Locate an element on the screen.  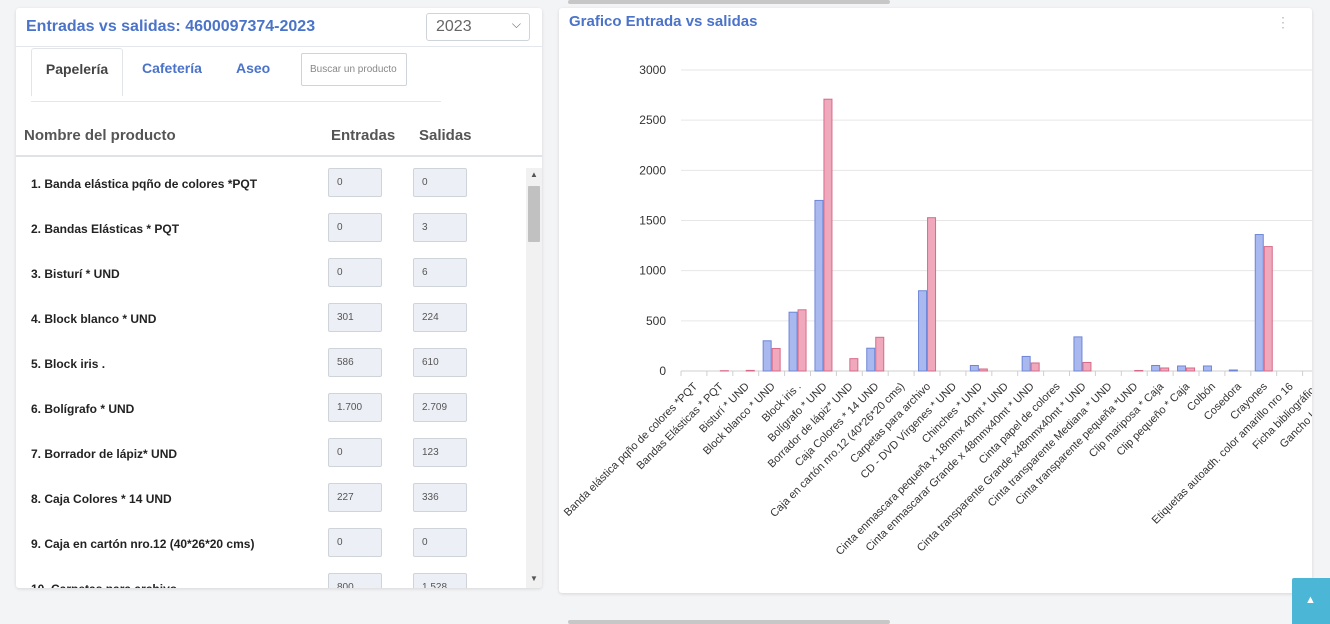
chevron-down-icon: ⌵ is located at coordinates (516, 24).